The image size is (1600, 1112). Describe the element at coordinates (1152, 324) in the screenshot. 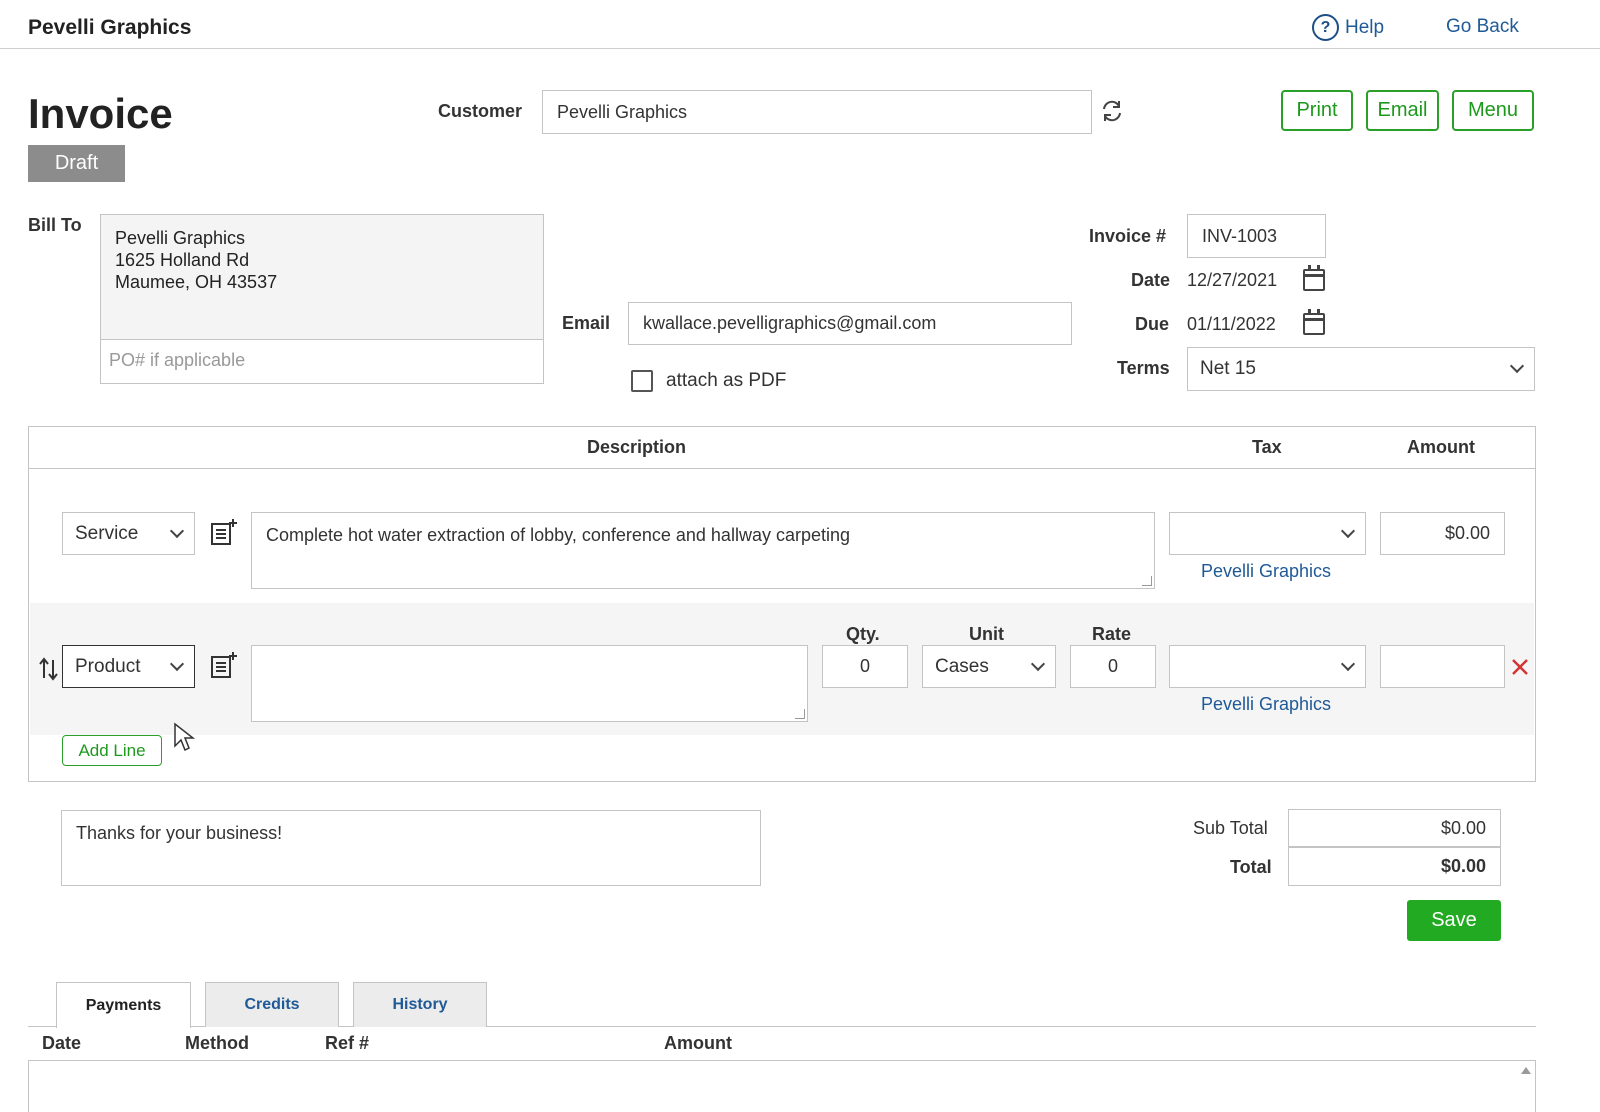

I see `due-label: Due` at that location.